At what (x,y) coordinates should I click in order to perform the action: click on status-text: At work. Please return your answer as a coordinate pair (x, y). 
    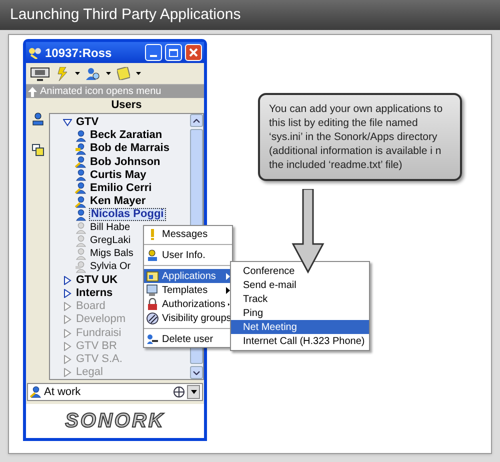
    Looking at the image, I should click on (63, 392).